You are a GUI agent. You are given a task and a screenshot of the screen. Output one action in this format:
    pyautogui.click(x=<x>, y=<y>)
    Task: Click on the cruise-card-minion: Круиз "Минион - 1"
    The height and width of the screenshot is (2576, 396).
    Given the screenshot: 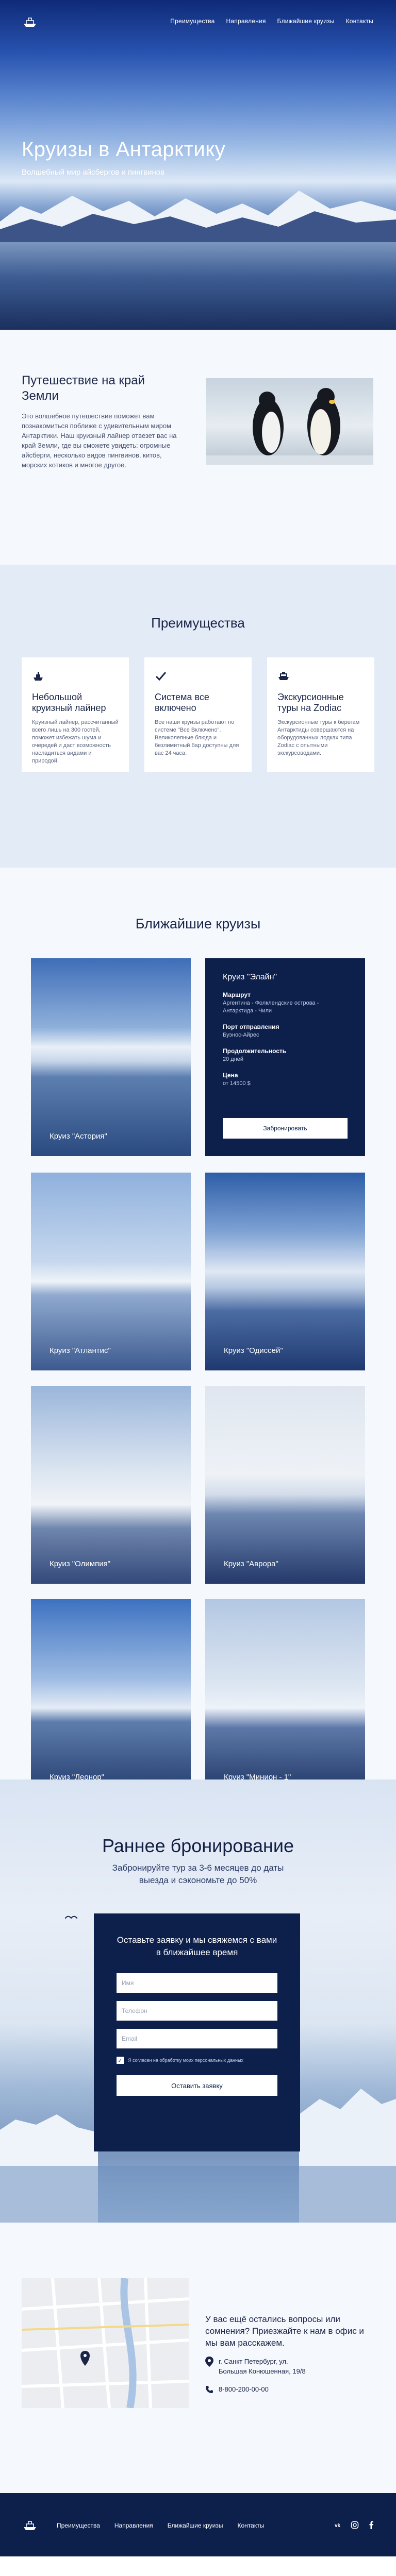 What is the action you would take?
    pyautogui.click(x=285, y=1698)
    